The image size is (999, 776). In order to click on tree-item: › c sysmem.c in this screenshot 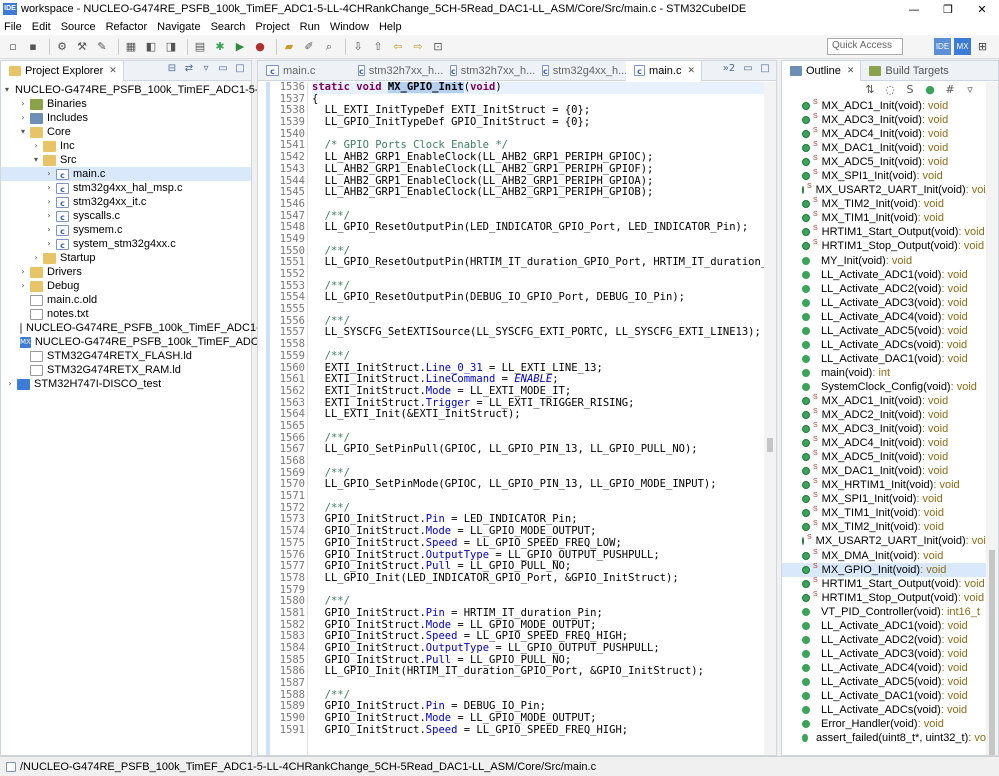, I will do `click(126, 230)`.